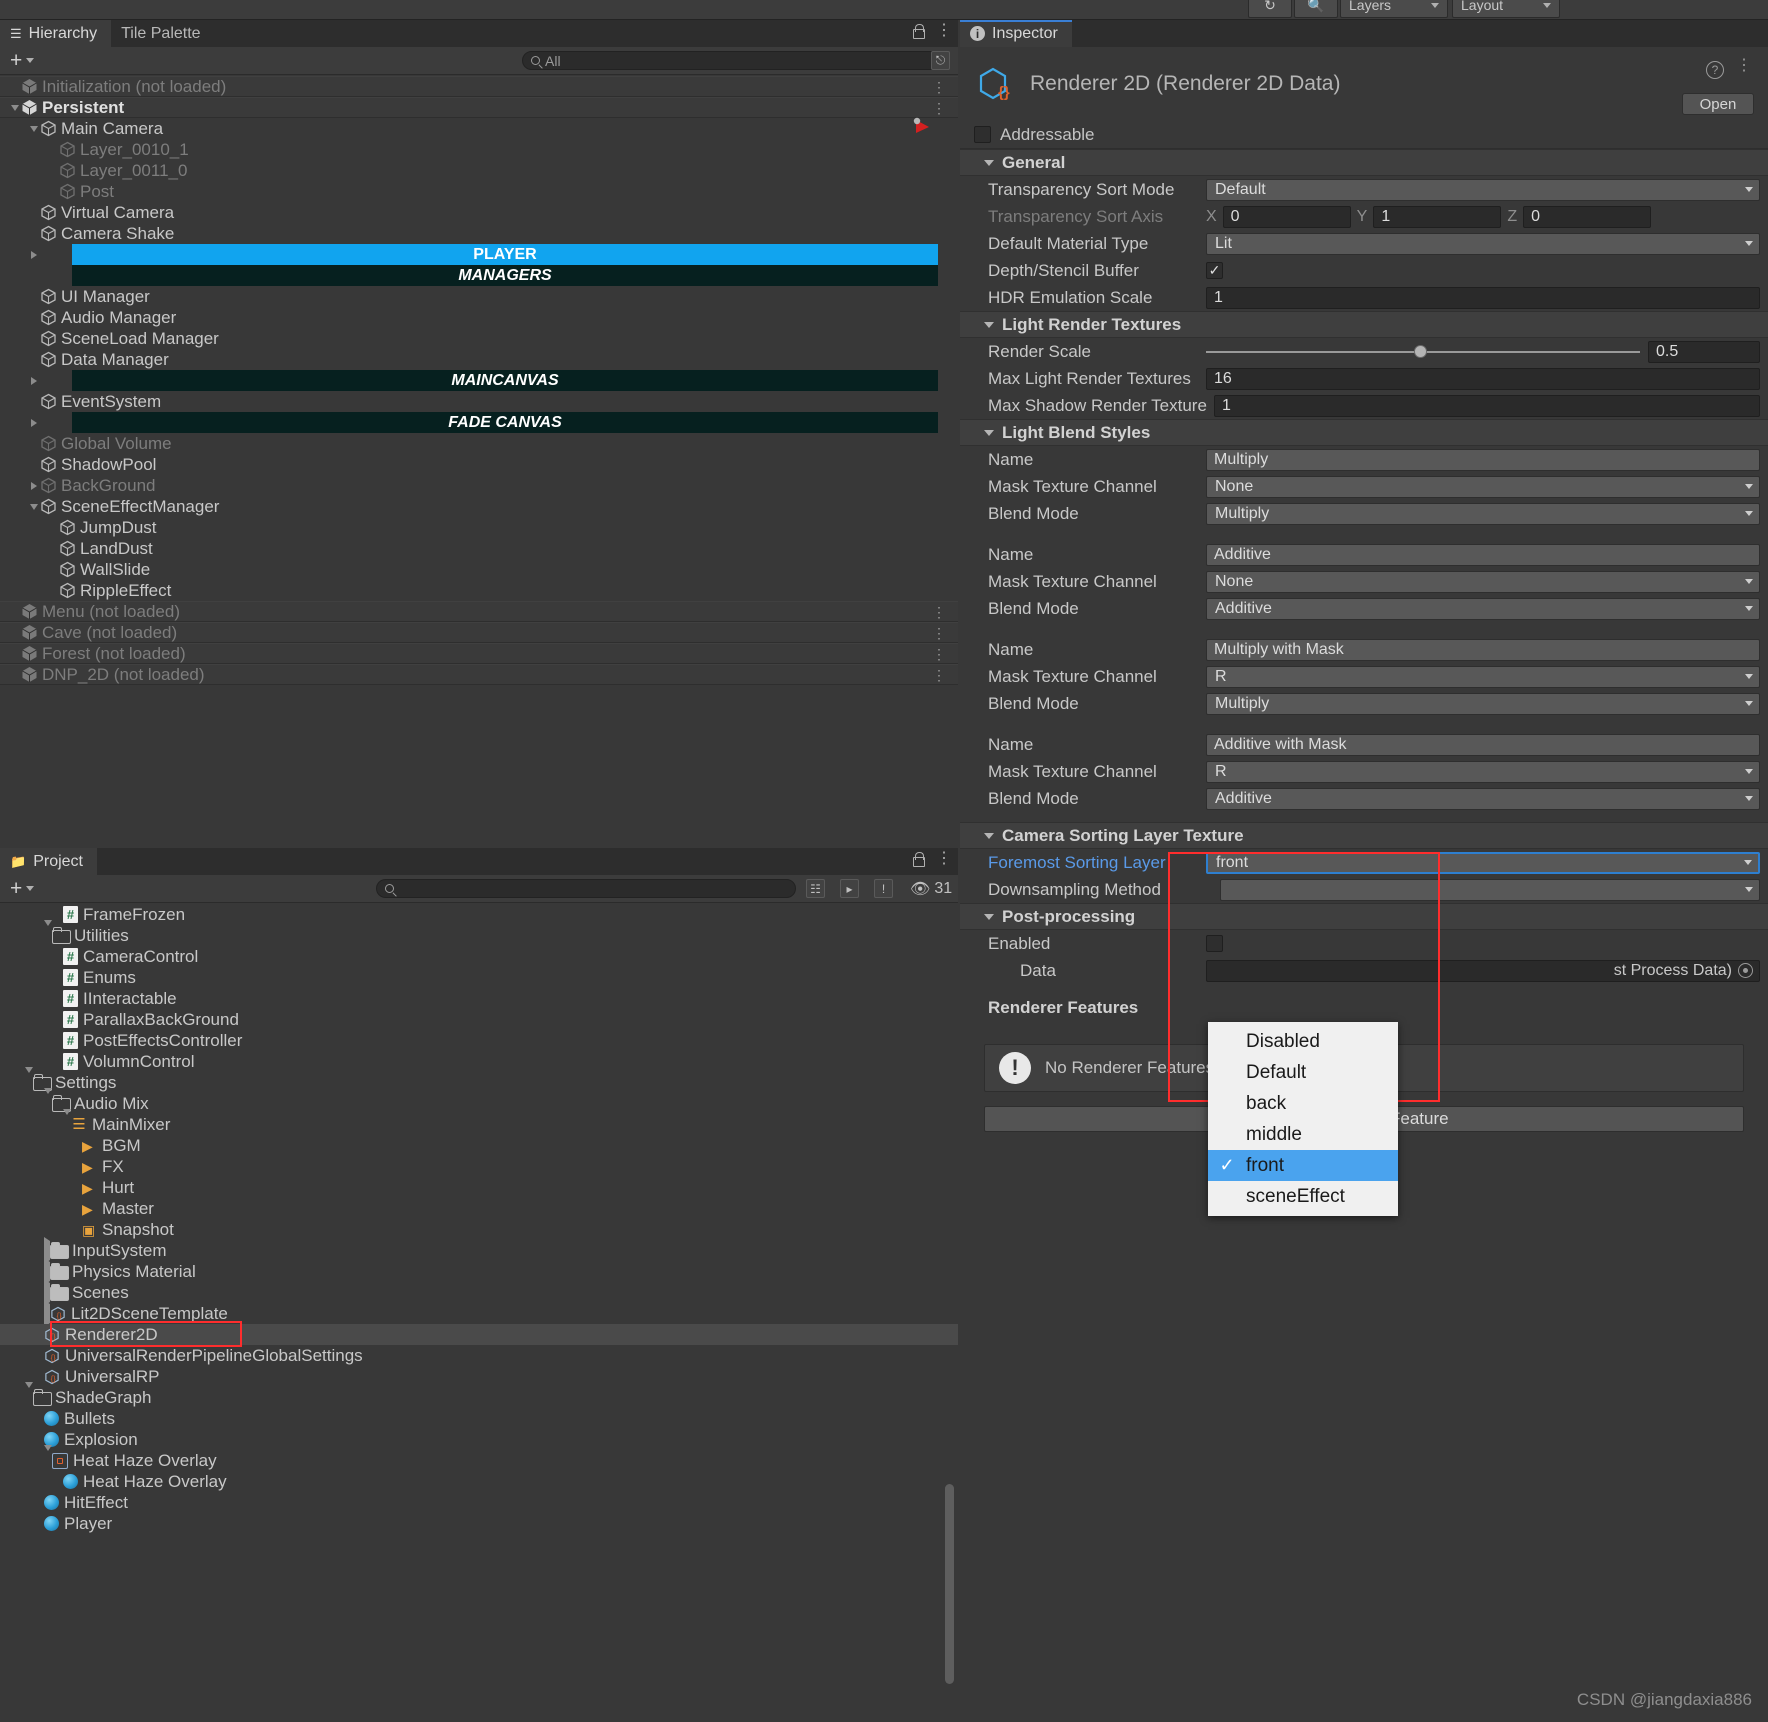 The image size is (1768, 1722). Describe the element at coordinates (479, 527) in the screenshot. I see `hierarchy-row: JumpDust` at that location.